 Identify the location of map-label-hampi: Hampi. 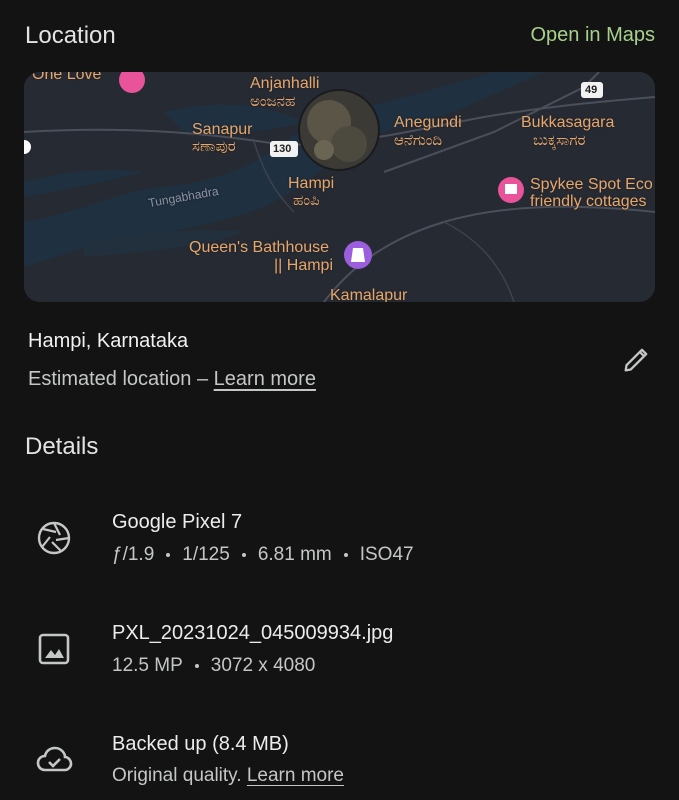
(311, 183).